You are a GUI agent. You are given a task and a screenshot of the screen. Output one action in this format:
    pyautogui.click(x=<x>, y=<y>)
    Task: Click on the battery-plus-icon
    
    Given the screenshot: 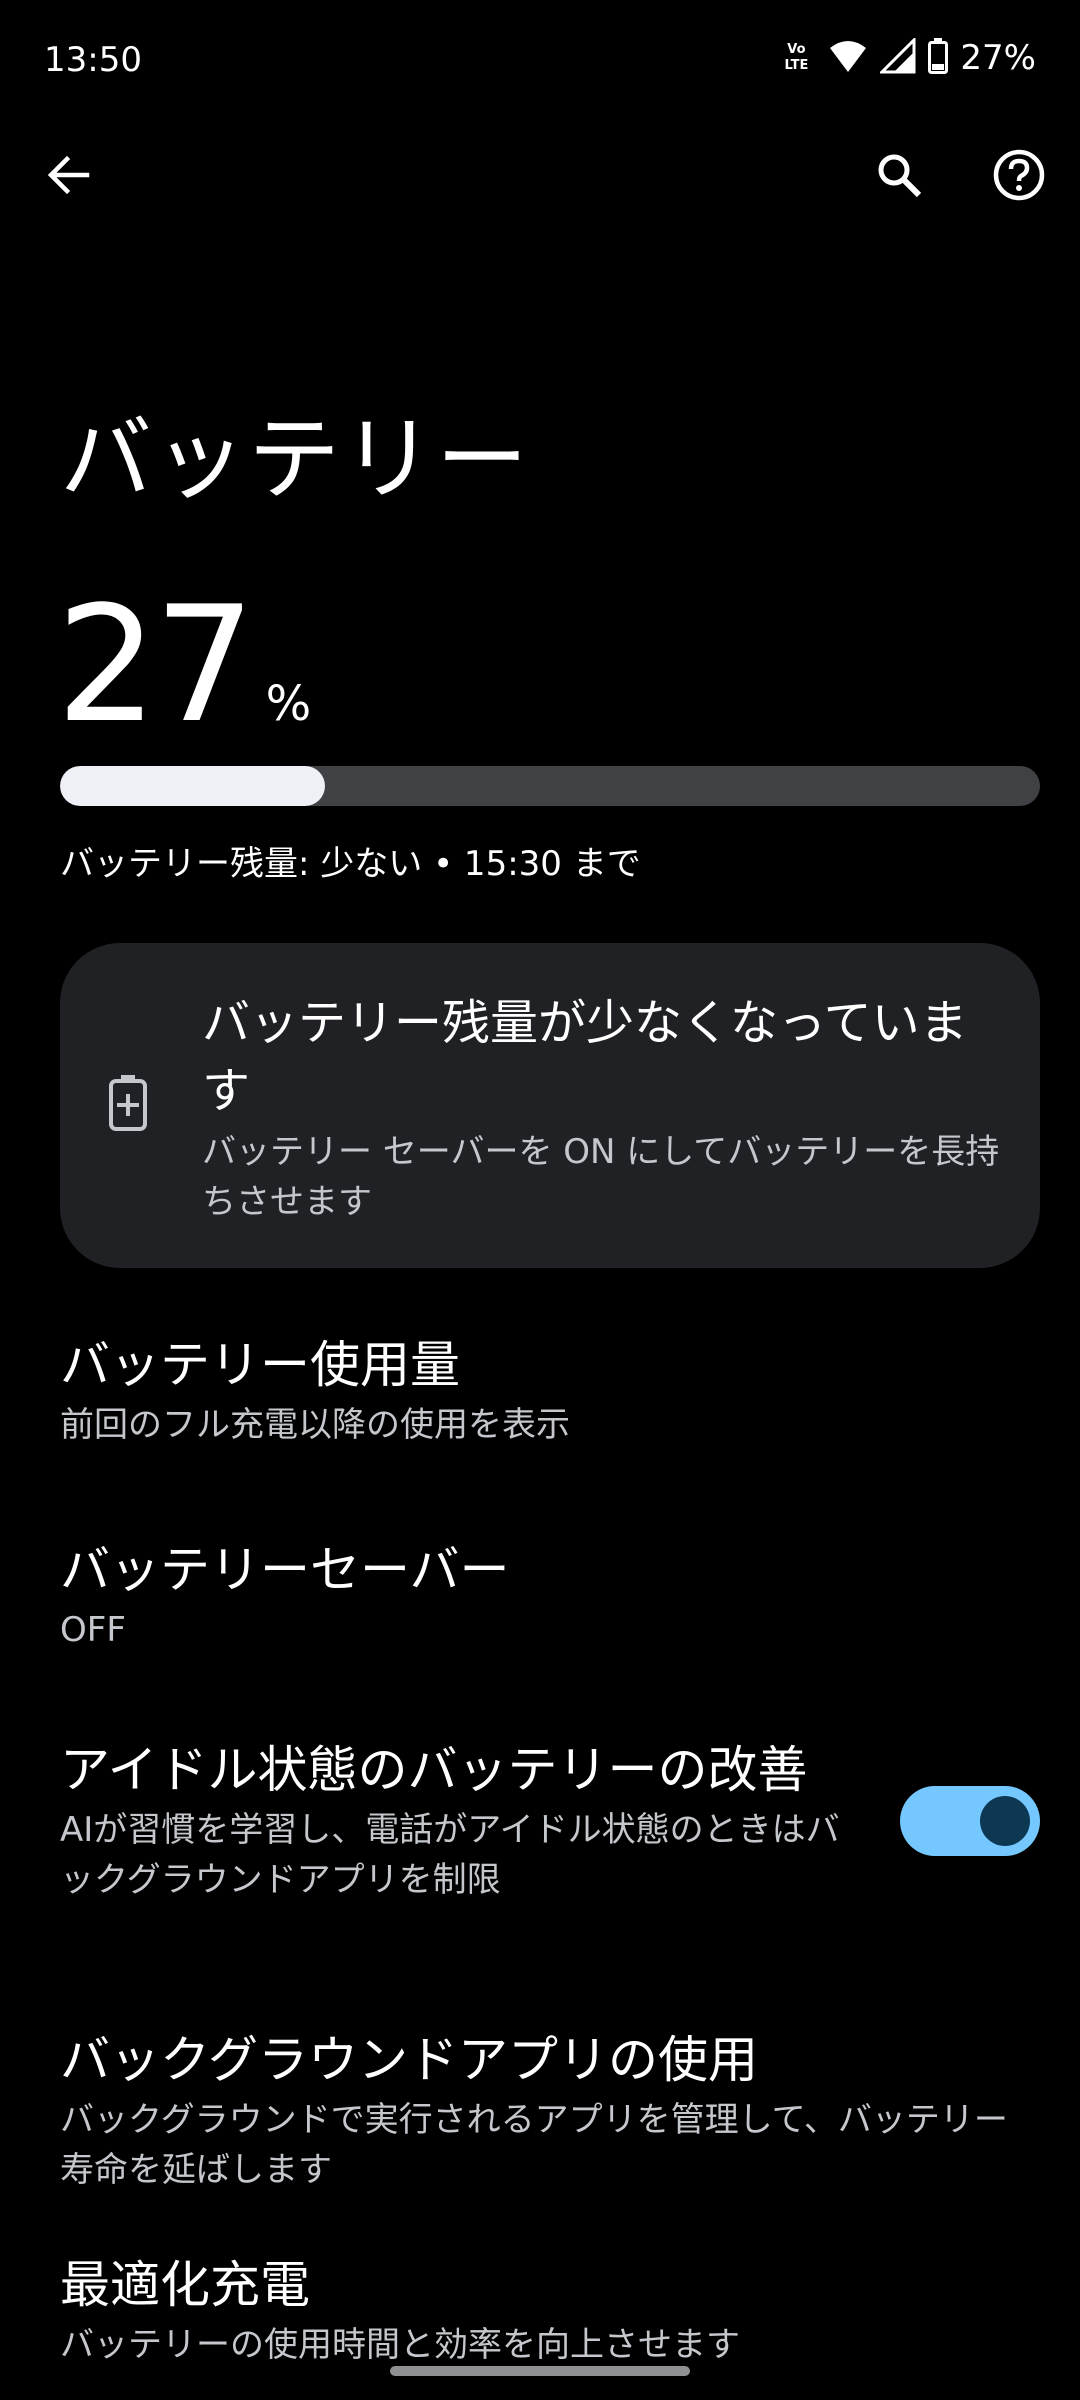 What is the action you would take?
    pyautogui.click(x=128, y=1103)
    